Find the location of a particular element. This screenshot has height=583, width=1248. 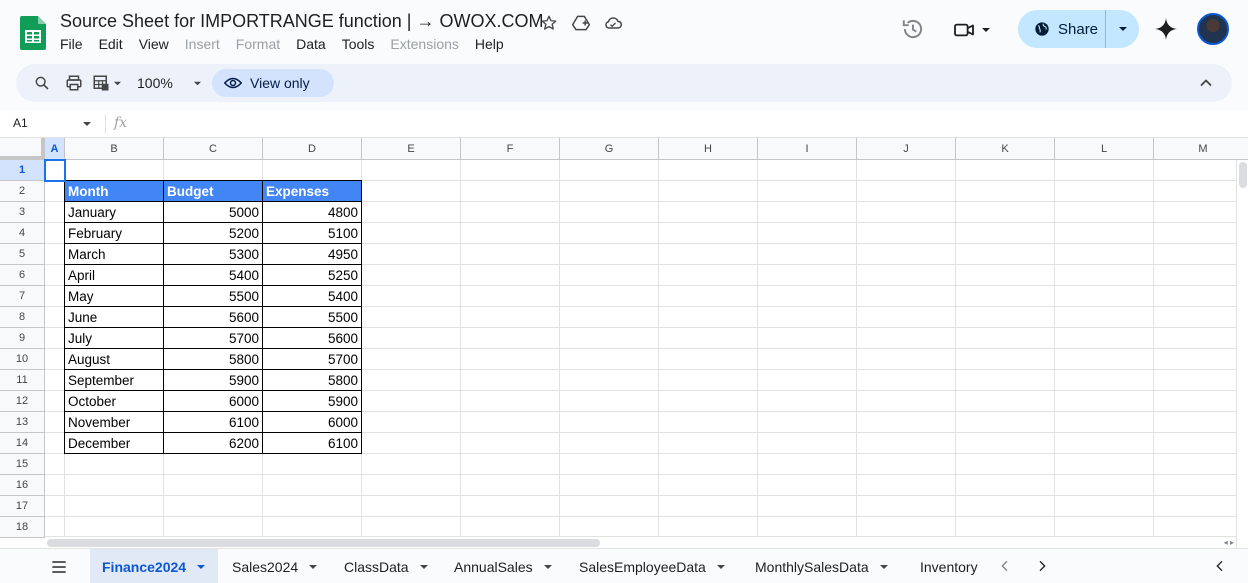

cell-l8 is located at coordinates (1104, 317).